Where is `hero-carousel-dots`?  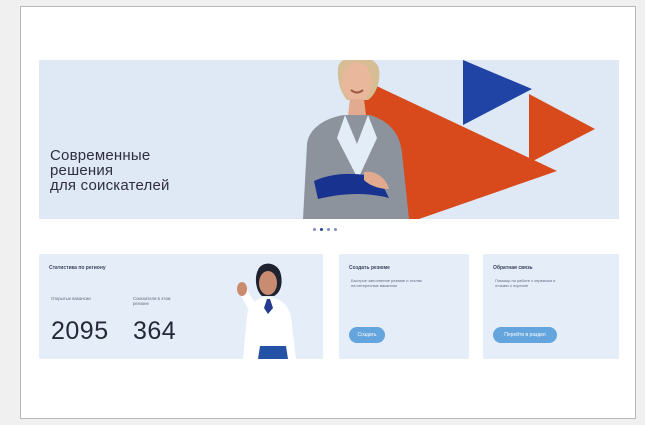
hero-carousel-dots is located at coordinates (325, 229).